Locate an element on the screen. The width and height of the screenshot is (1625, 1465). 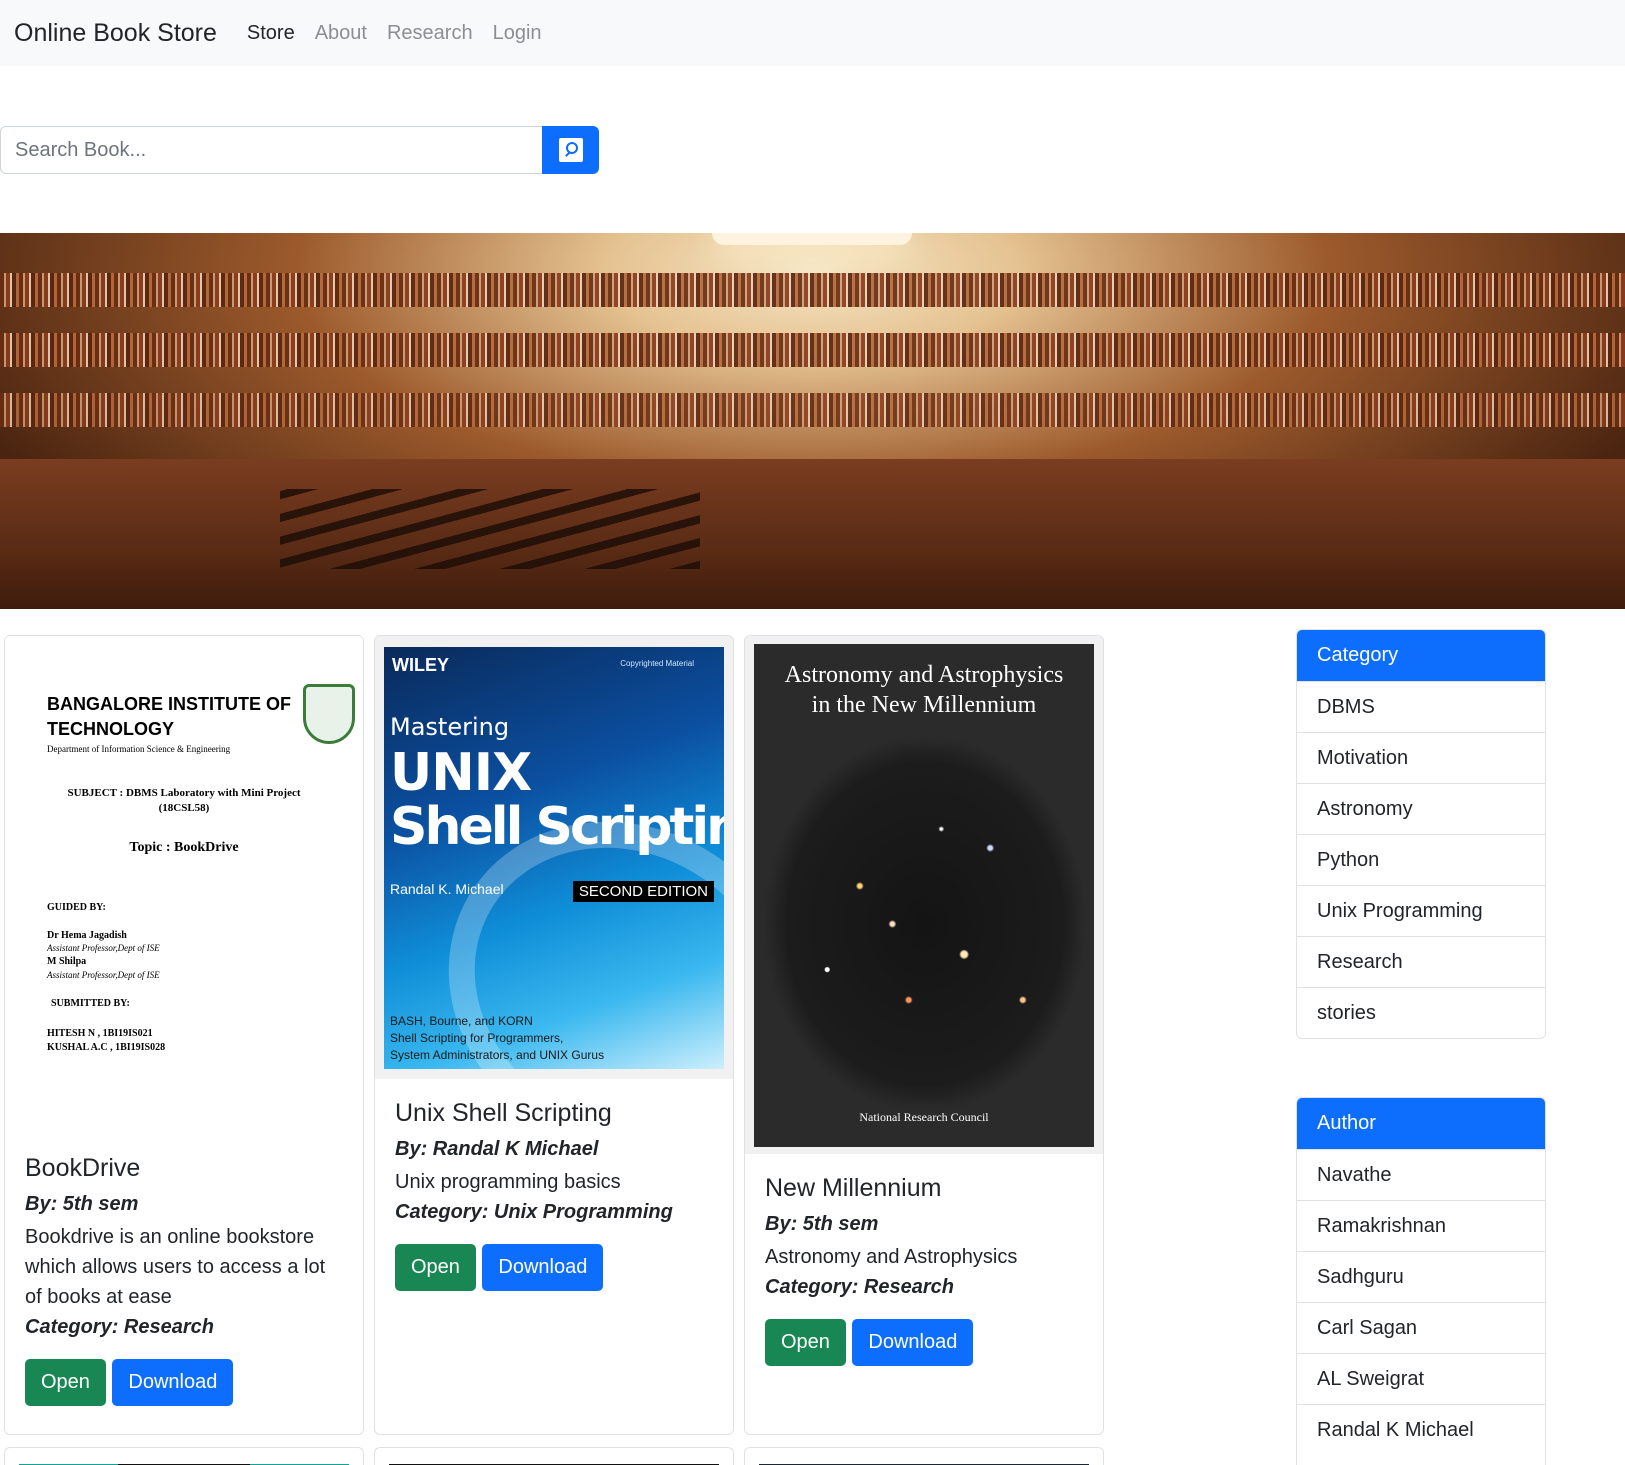
publisher-logo: WILEY is located at coordinates (420, 664).